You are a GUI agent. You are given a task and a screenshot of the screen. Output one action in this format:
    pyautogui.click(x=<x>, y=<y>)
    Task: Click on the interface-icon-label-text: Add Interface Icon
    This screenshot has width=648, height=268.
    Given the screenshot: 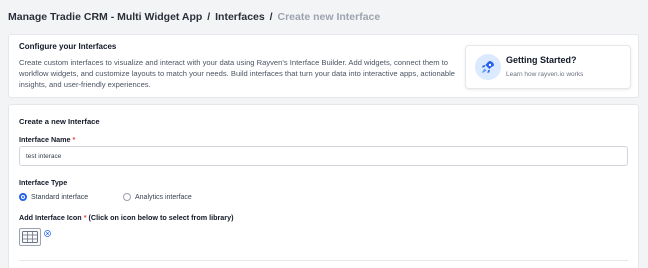 What is the action you would take?
    pyautogui.click(x=50, y=217)
    